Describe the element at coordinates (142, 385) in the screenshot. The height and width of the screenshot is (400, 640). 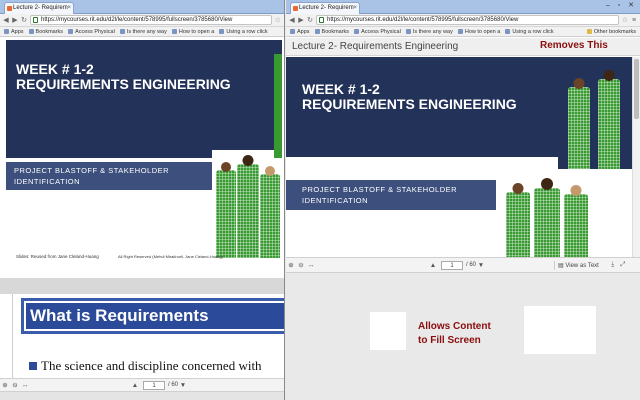
I see `viewer-toolbar: ⊕ ⊖ ↔ ▲ 1 / 60 ▼` at that location.